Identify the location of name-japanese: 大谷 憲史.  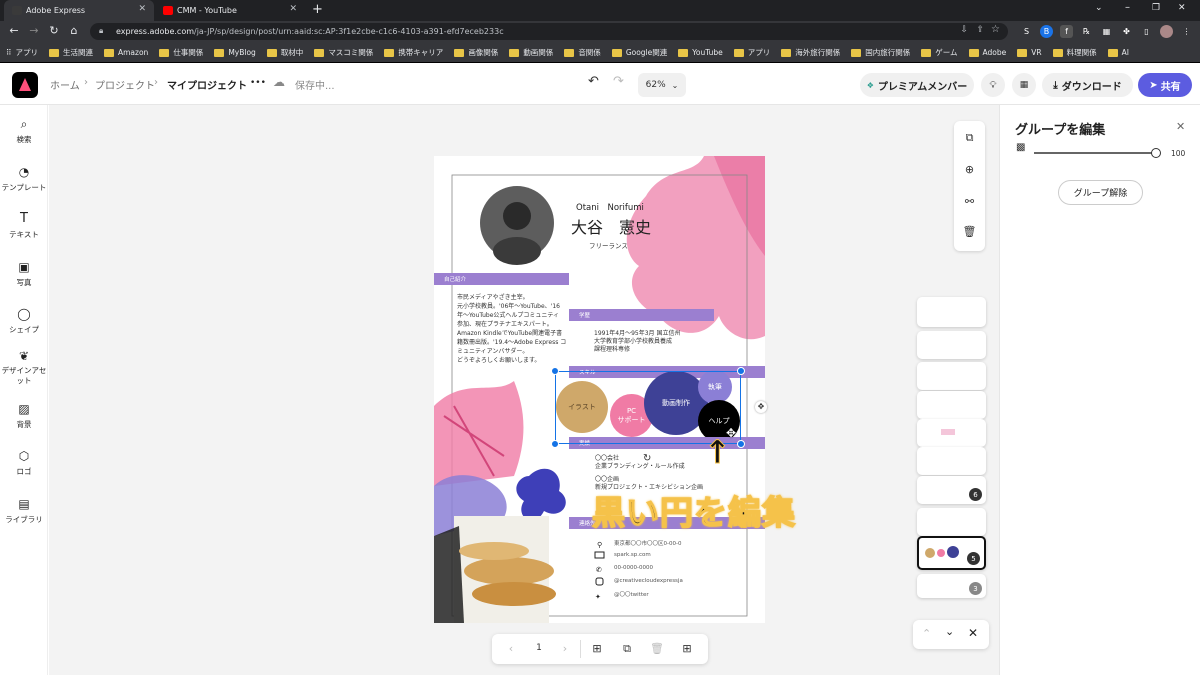
(611, 226).